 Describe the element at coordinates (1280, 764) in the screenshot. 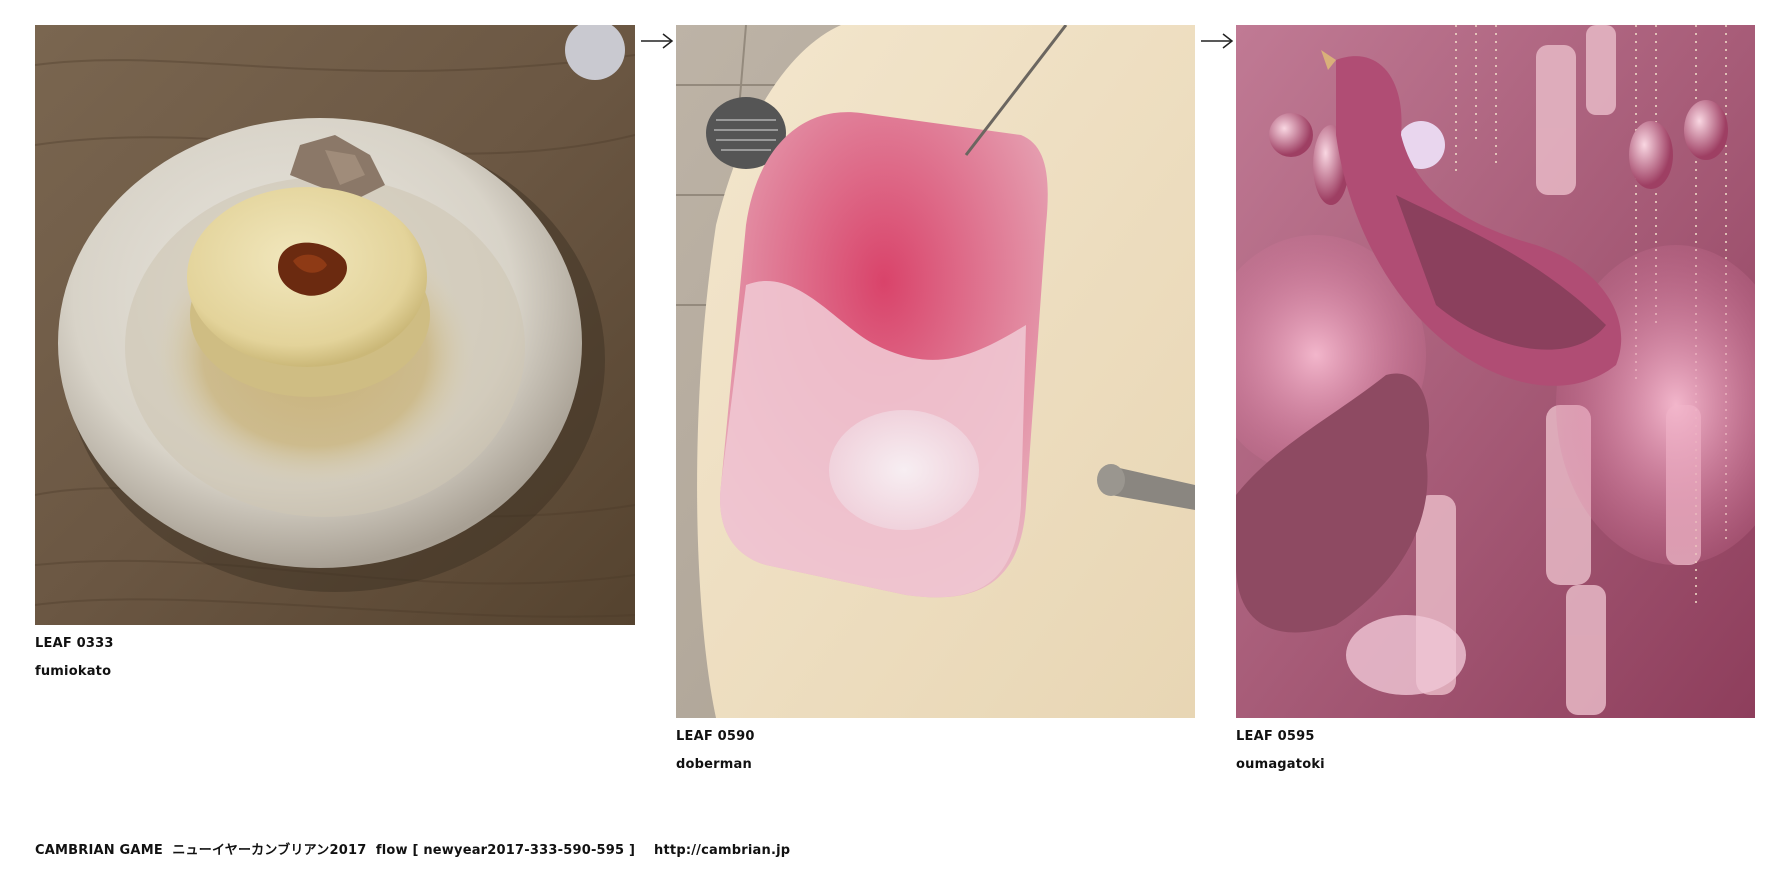

I see `leaf-author-name: oumagatoki` at that location.